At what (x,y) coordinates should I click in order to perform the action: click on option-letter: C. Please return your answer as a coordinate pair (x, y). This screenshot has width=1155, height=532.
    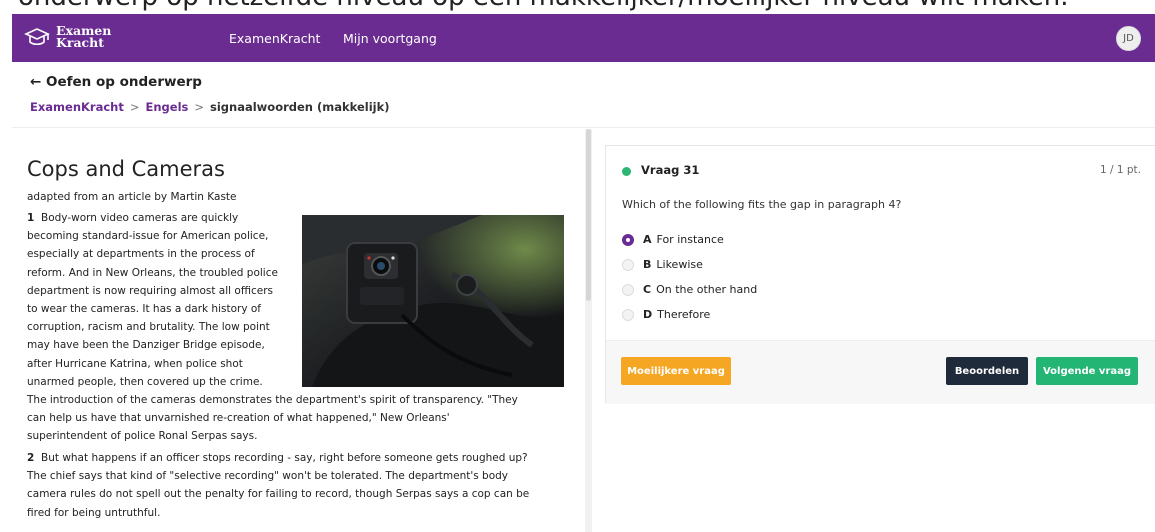
    Looking at the image, I should click on (647, 289).